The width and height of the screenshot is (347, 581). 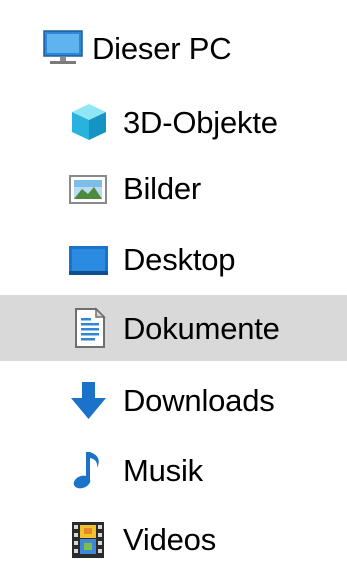 What do you see at coordinates (170, 539) in the screenshot?
I see `nav-item-label: Videos` at bounding box center [170, 539].